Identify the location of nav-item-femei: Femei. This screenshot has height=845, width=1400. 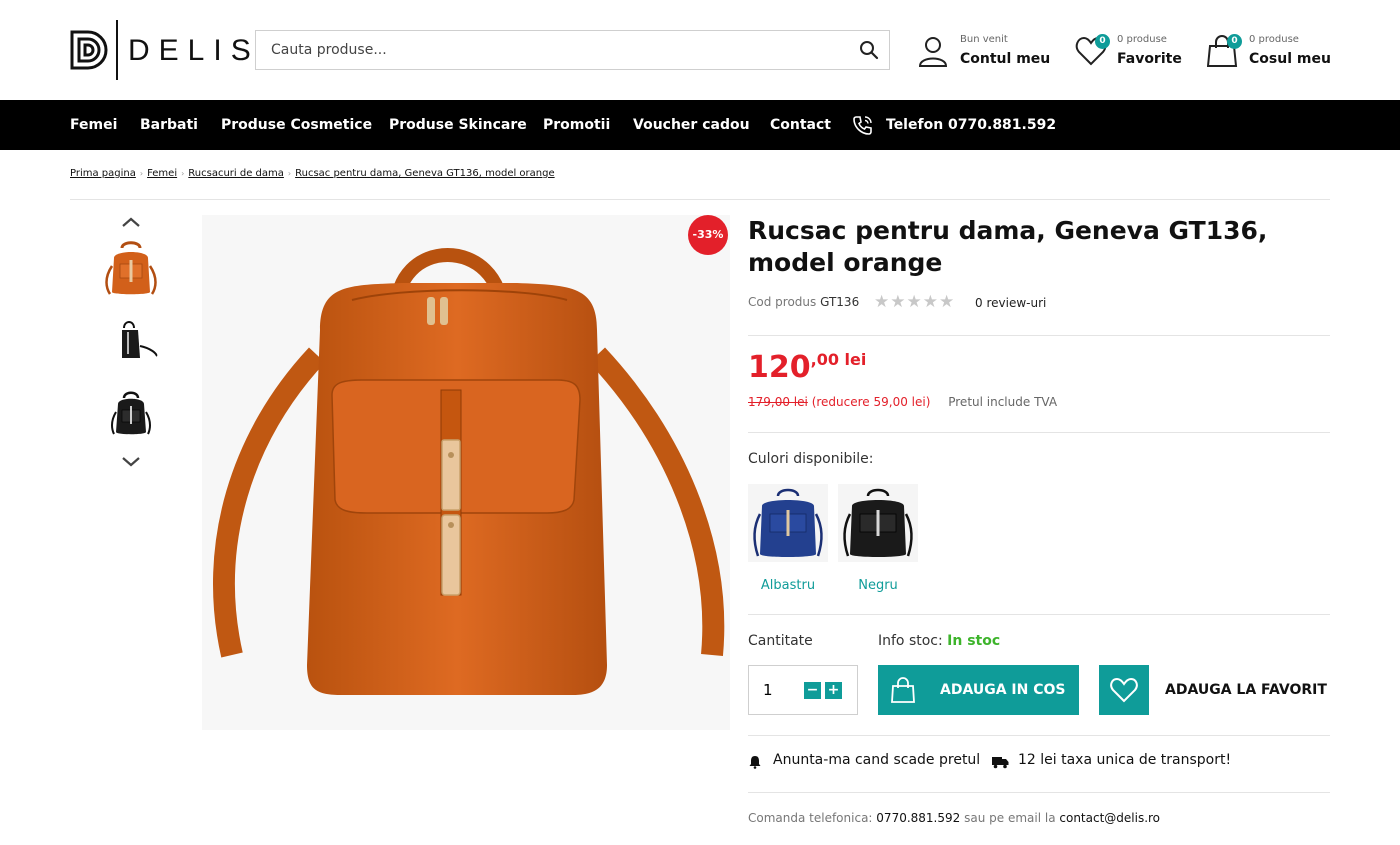
(93, 125).